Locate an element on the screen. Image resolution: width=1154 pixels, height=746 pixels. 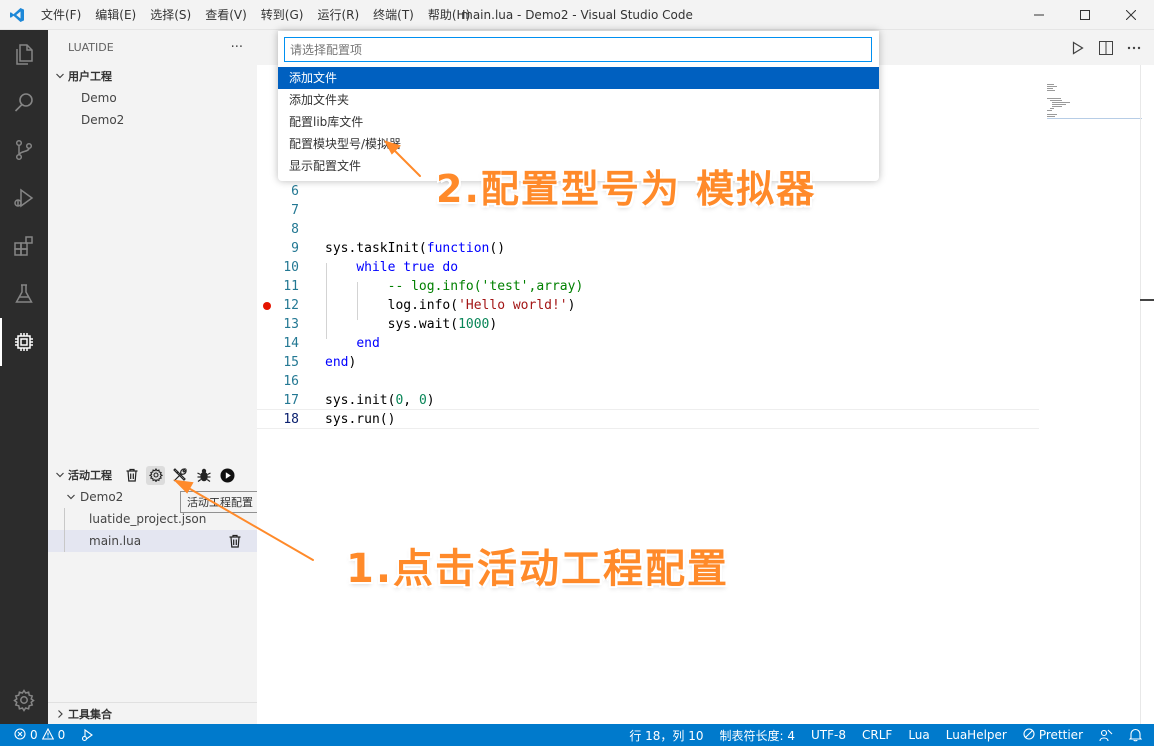
problems-indicator: 0 0 is located at coordinates (36, 735).